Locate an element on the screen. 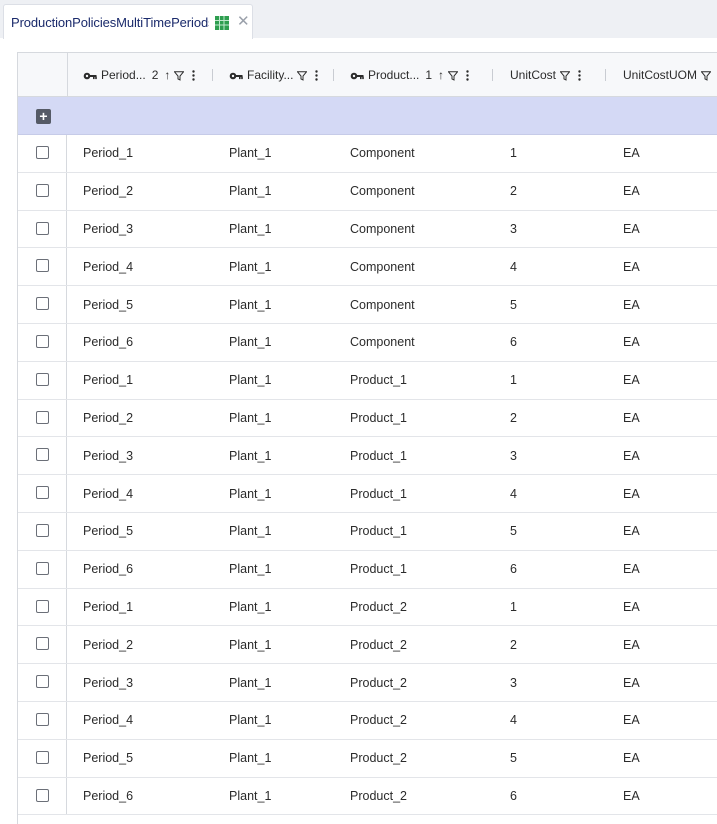 The height and width of the screenshot is (824, 717). table-row: Period_4 Plant_1 Product_2 4 EA is located at coordinates (367, 720).